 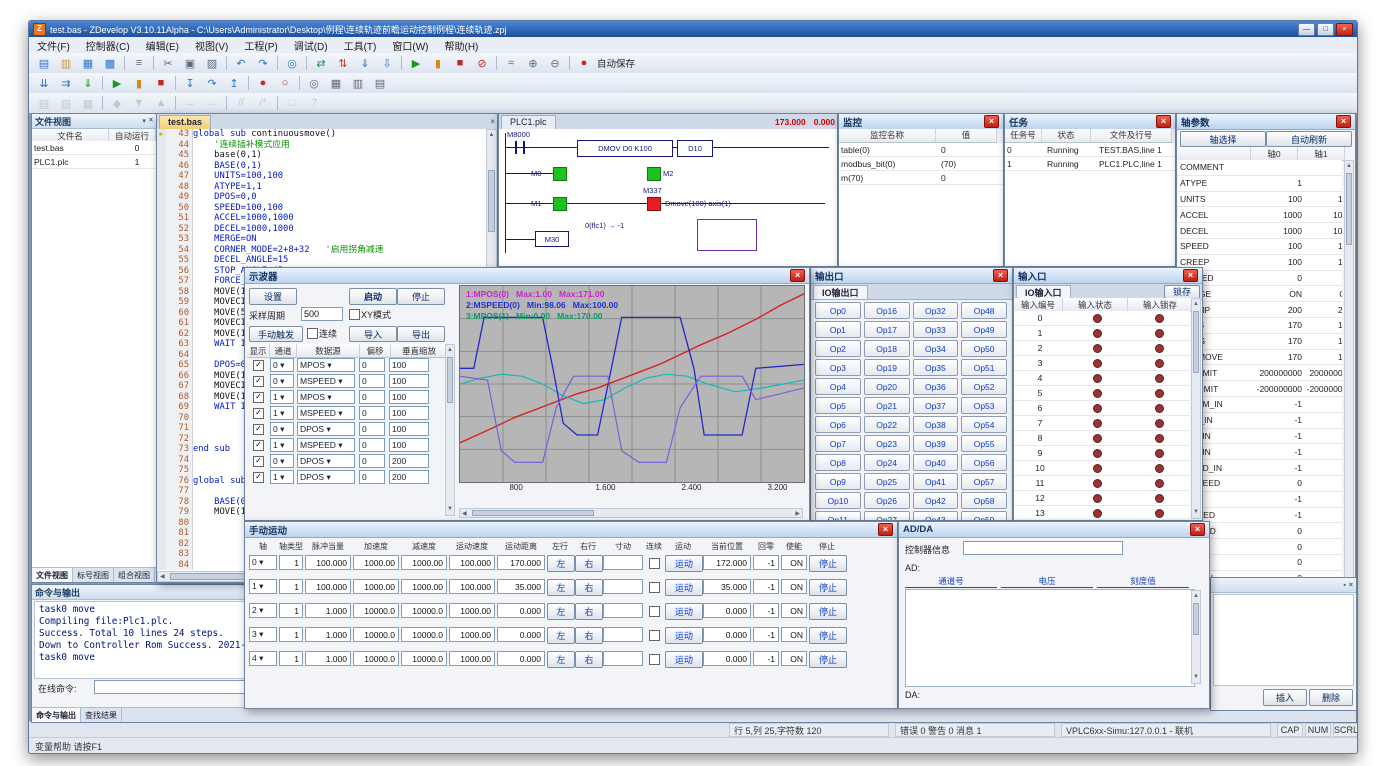 What do you see at coordinates (438, 63) in the screenshot?
I see `pause-icon: ▮` at bounding box center [438, 63].